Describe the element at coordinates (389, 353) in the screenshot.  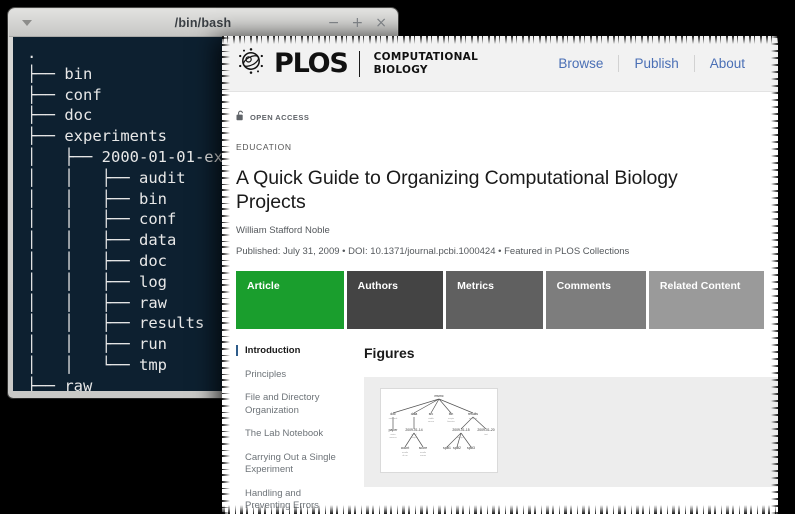
I see `figures-heading: Figures` at that location.